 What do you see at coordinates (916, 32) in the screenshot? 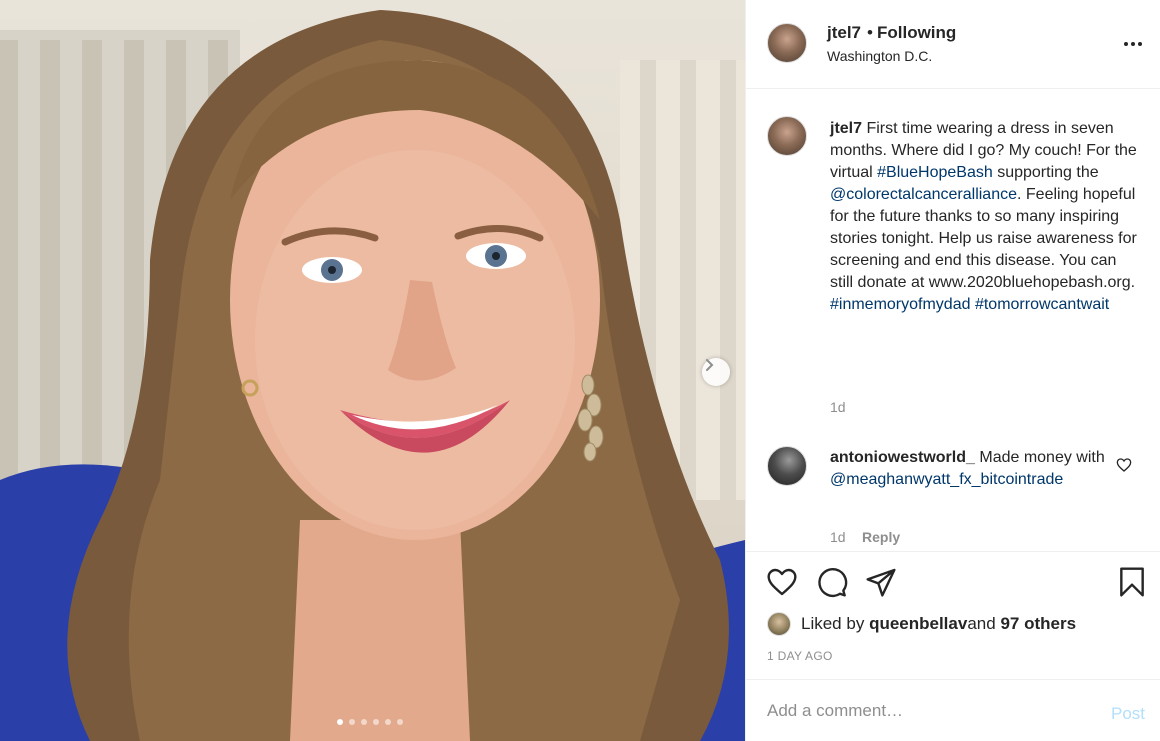
I see `following-button: Following` at bounding box center [916, 32].